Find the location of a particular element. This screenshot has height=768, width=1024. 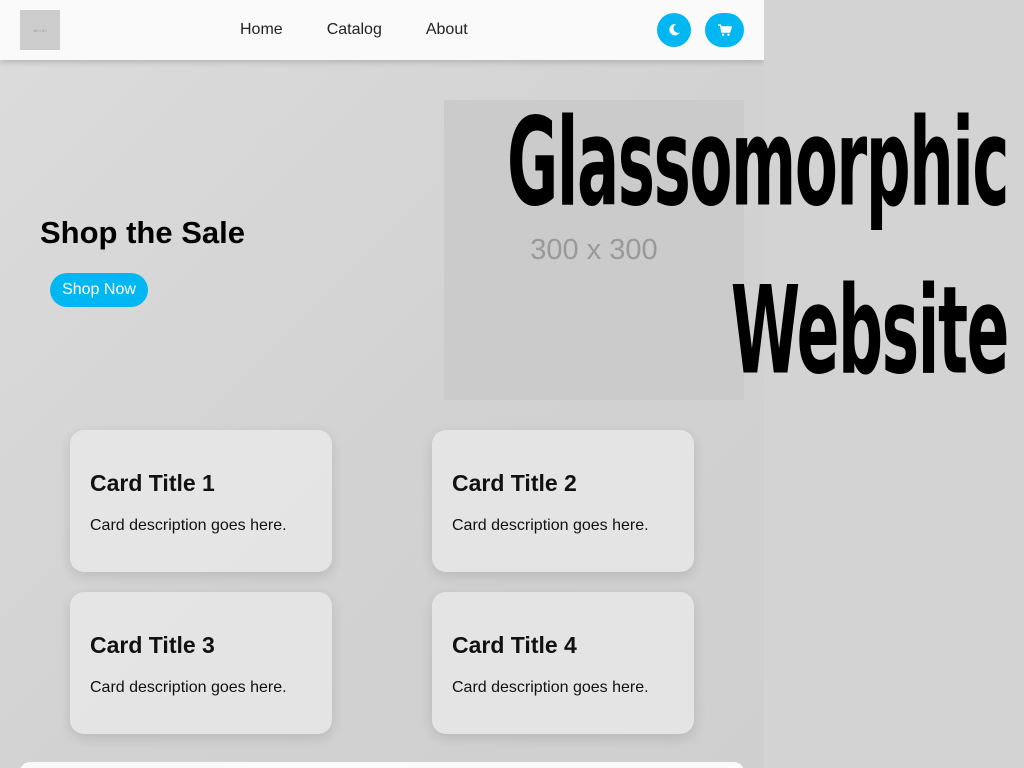

moon-icon is located at coordinates (674, 29).